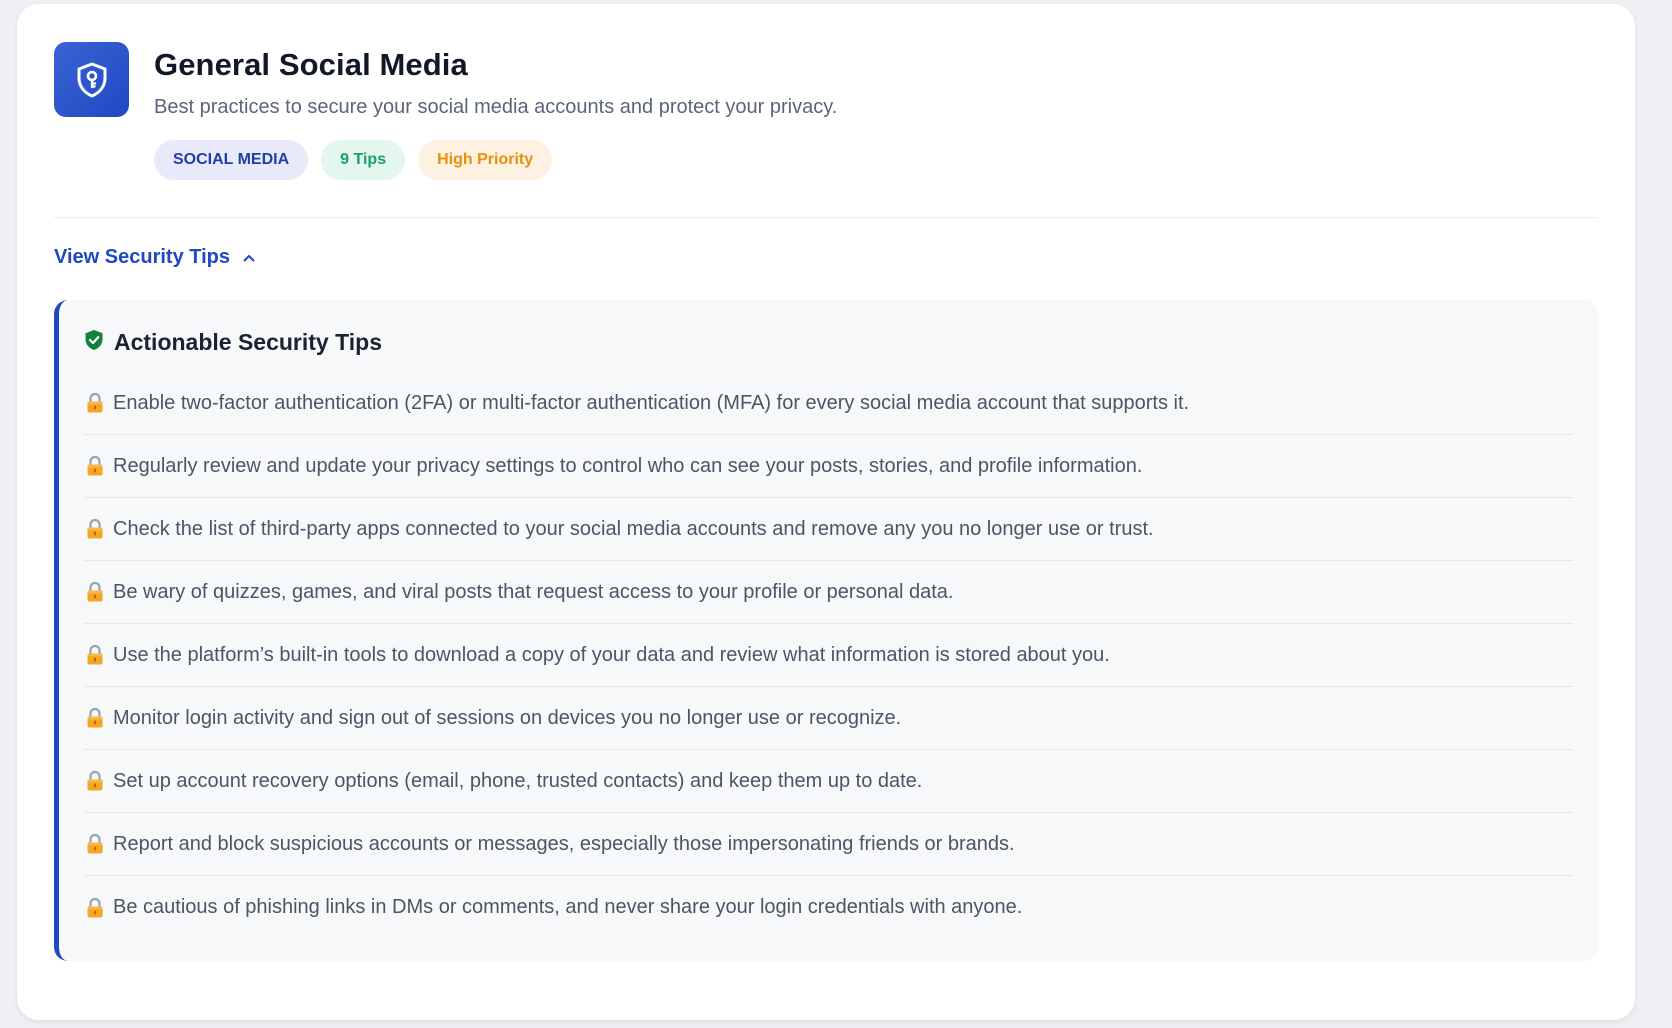  I want to click on toggle-label: View Security Tips, so click(142, 257).